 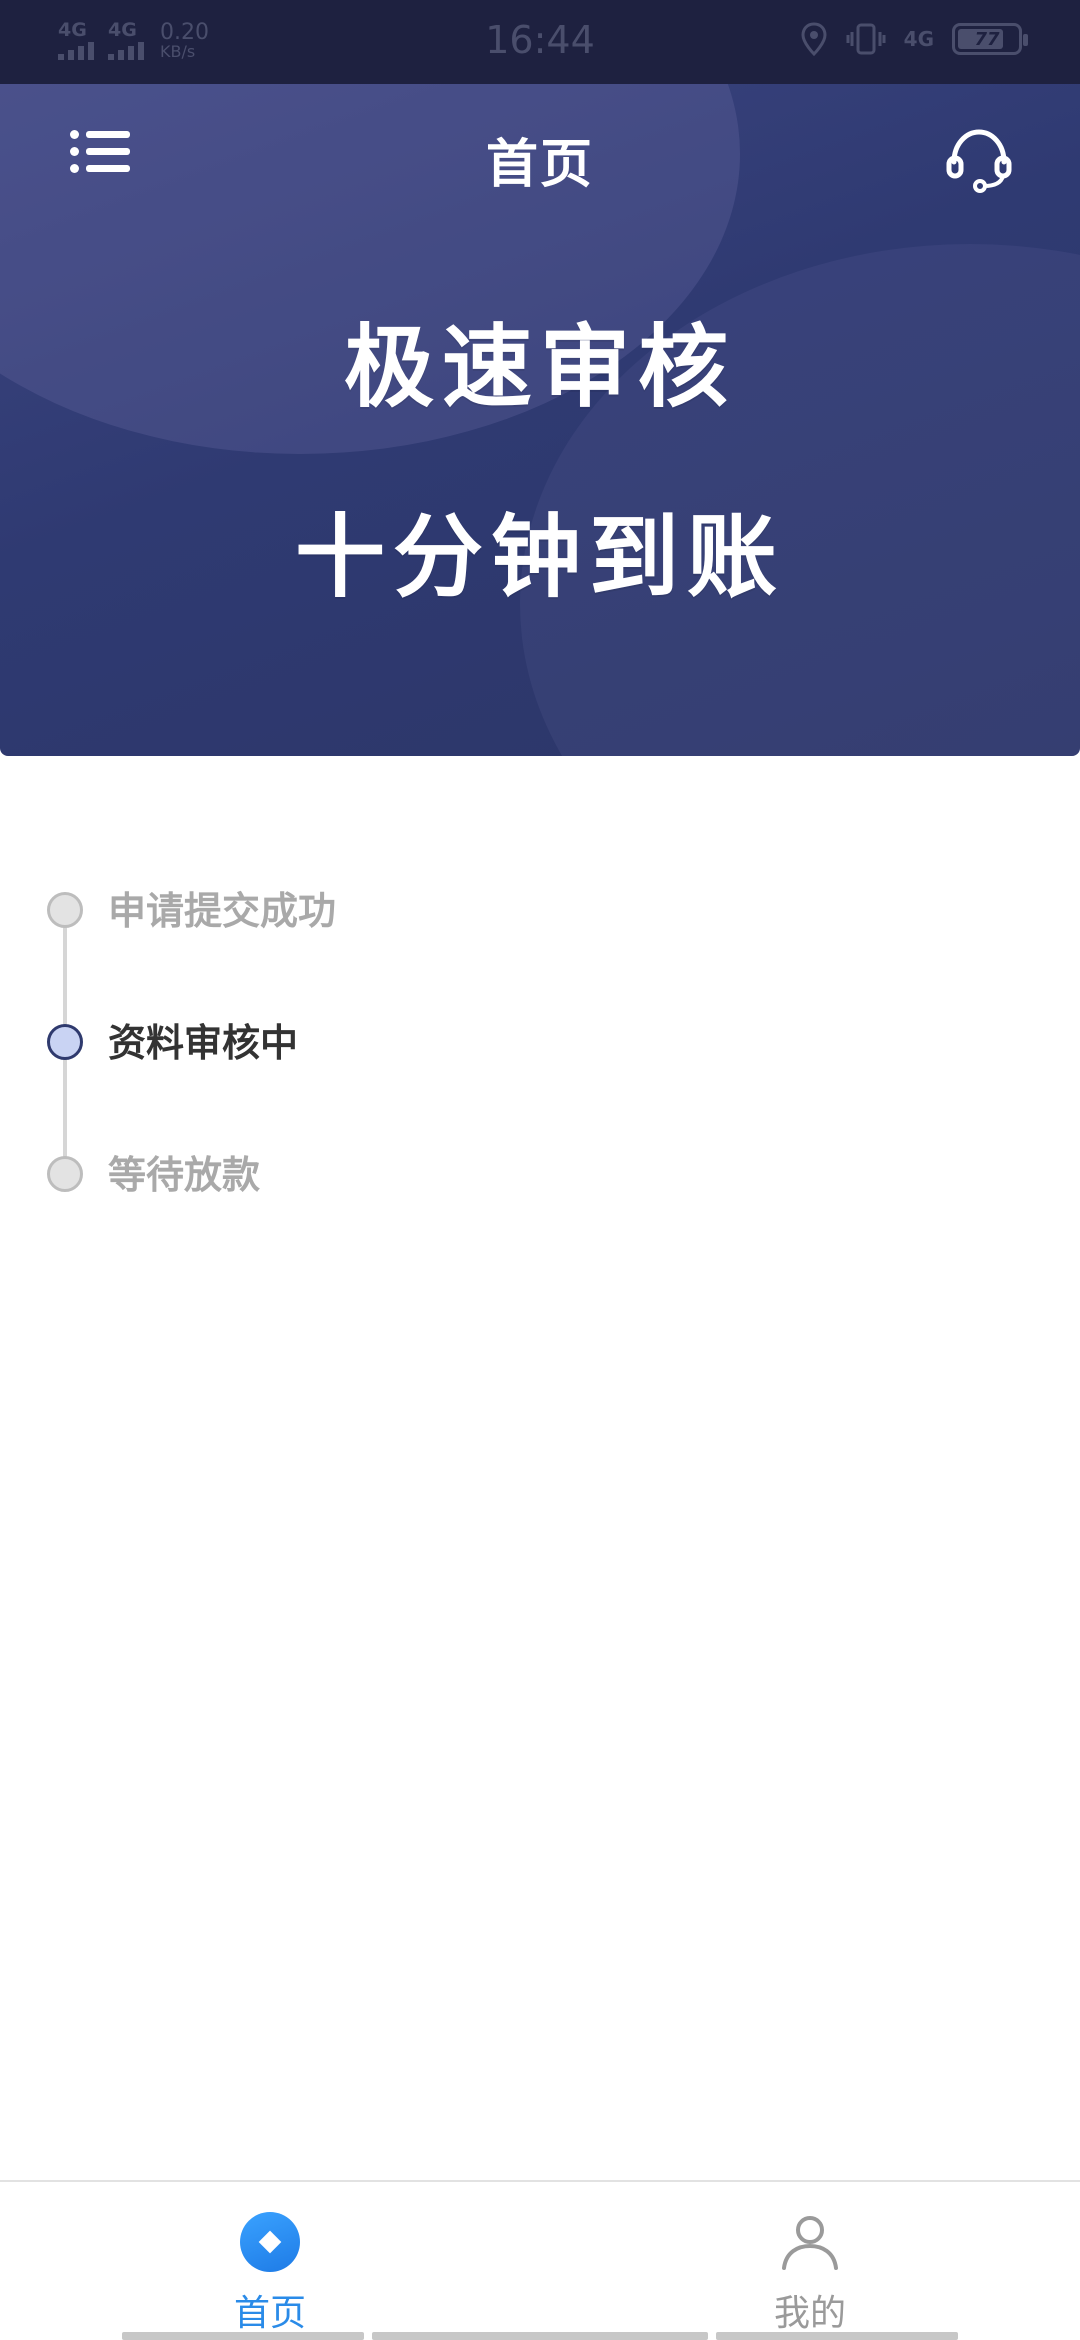 I want to click on step-label-active: 资料审核中, so click(x=203, y=1043).